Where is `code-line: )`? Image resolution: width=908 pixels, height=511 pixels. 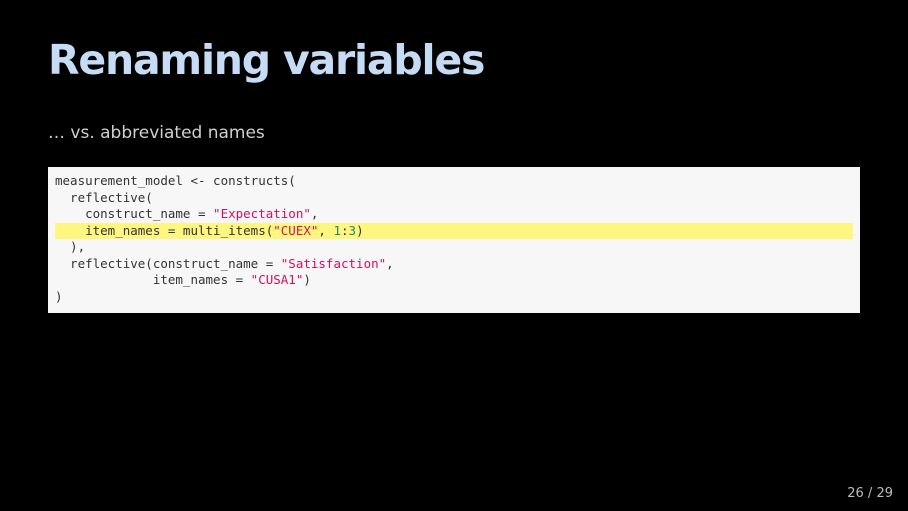 code-line: ) is located at coordinates (454, 297).